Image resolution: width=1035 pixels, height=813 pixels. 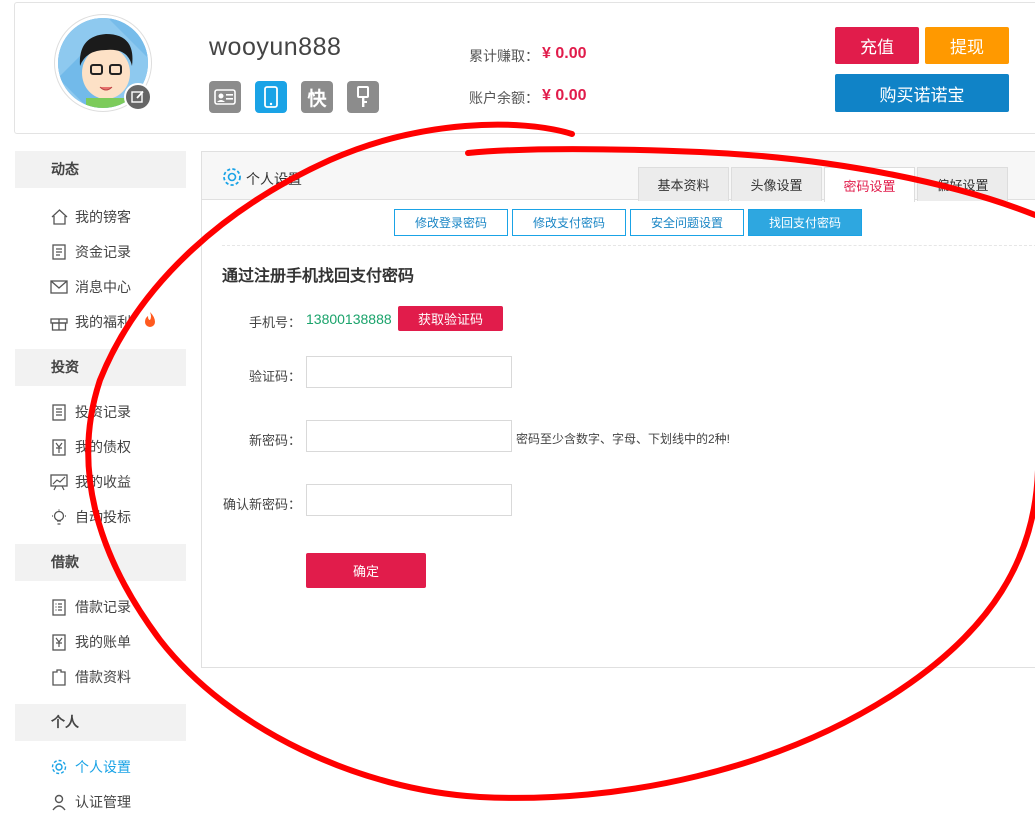 What do you see at coordinates (922, 93) in the screenshot?
I see `buy-product-button: 购买诺诺宝` at bounding box center [922, 93].